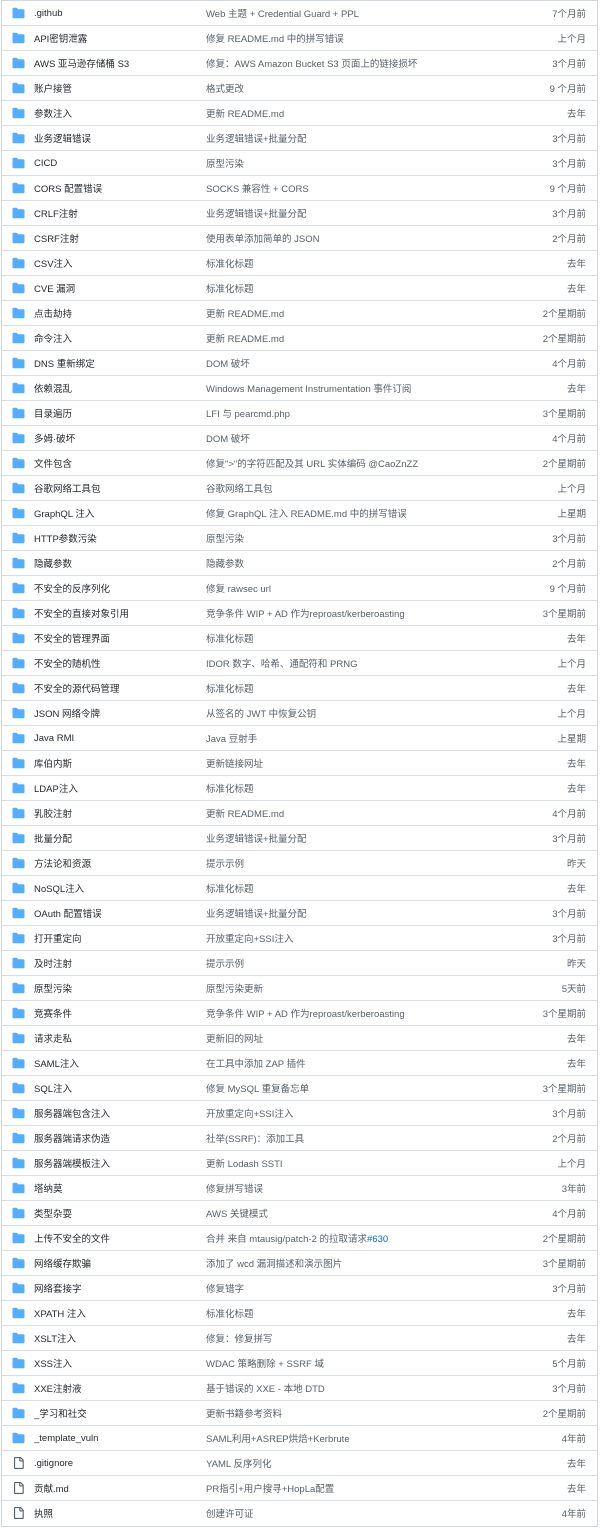  I want to click on folder-row: 库伯内斯 更新链接网址 去年, so click(299, 762).